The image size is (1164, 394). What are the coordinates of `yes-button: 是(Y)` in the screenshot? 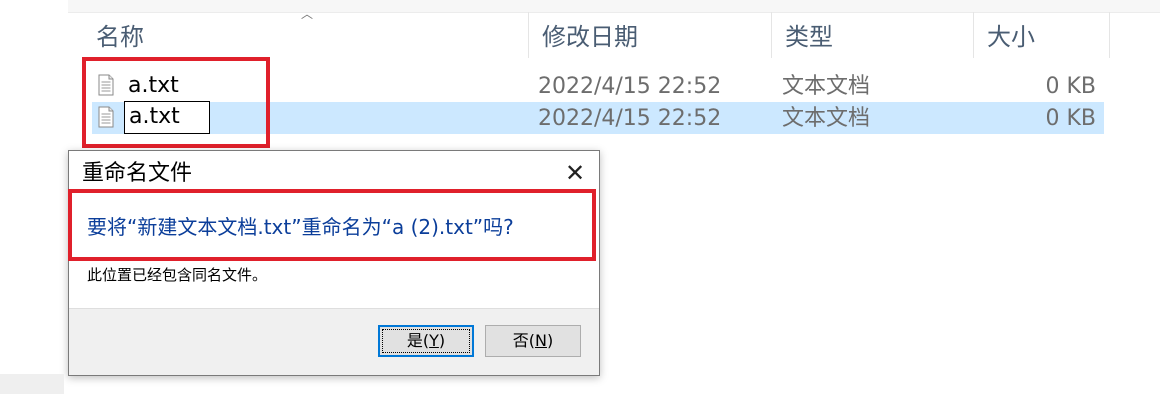 It's located at (426, 341).